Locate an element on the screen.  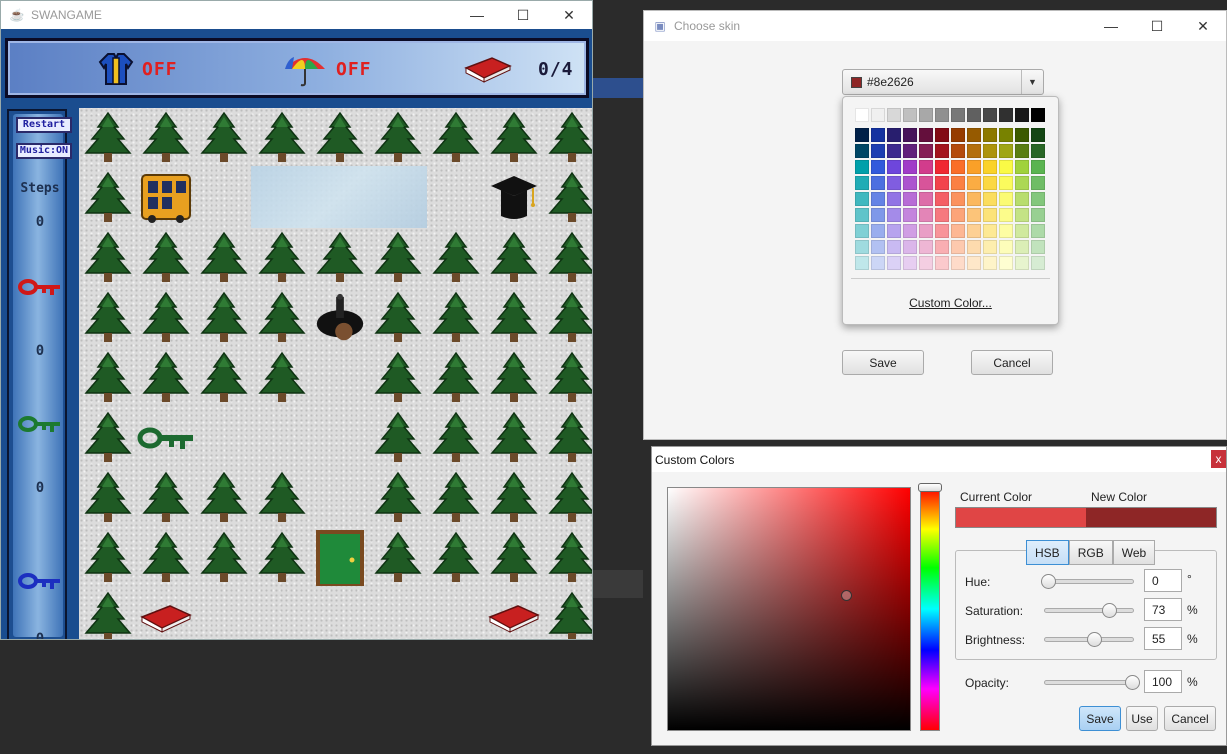
opacity-slider-knob is located at coordinates (1132, 682).